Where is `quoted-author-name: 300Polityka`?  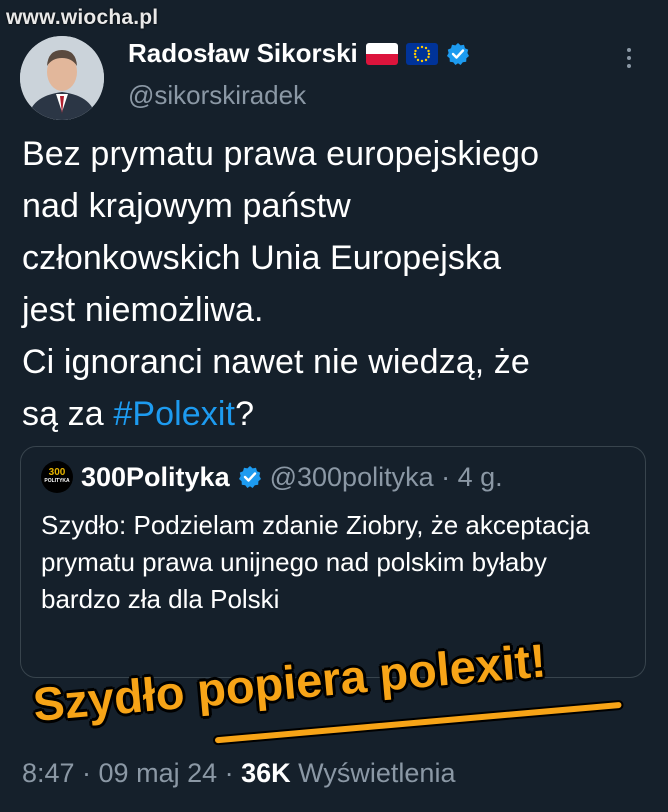
quoted-author-name: 300Polityka is located at coordinates (155, 477).